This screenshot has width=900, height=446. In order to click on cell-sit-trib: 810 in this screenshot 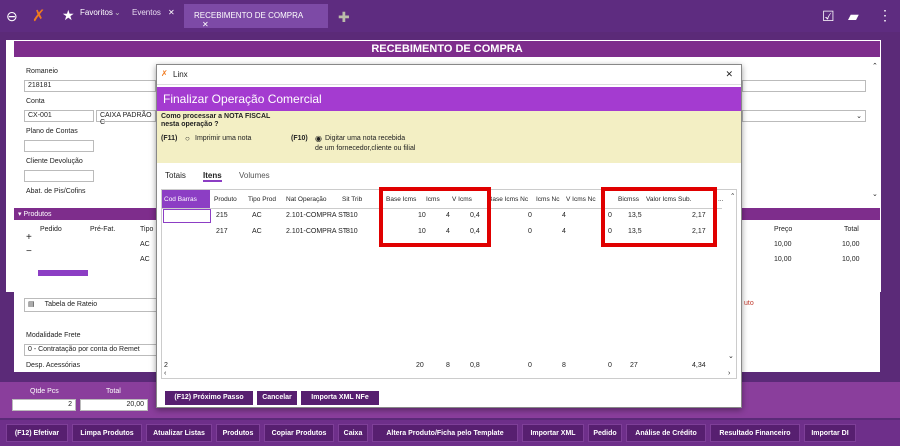, I will do `click(352, 215)`.